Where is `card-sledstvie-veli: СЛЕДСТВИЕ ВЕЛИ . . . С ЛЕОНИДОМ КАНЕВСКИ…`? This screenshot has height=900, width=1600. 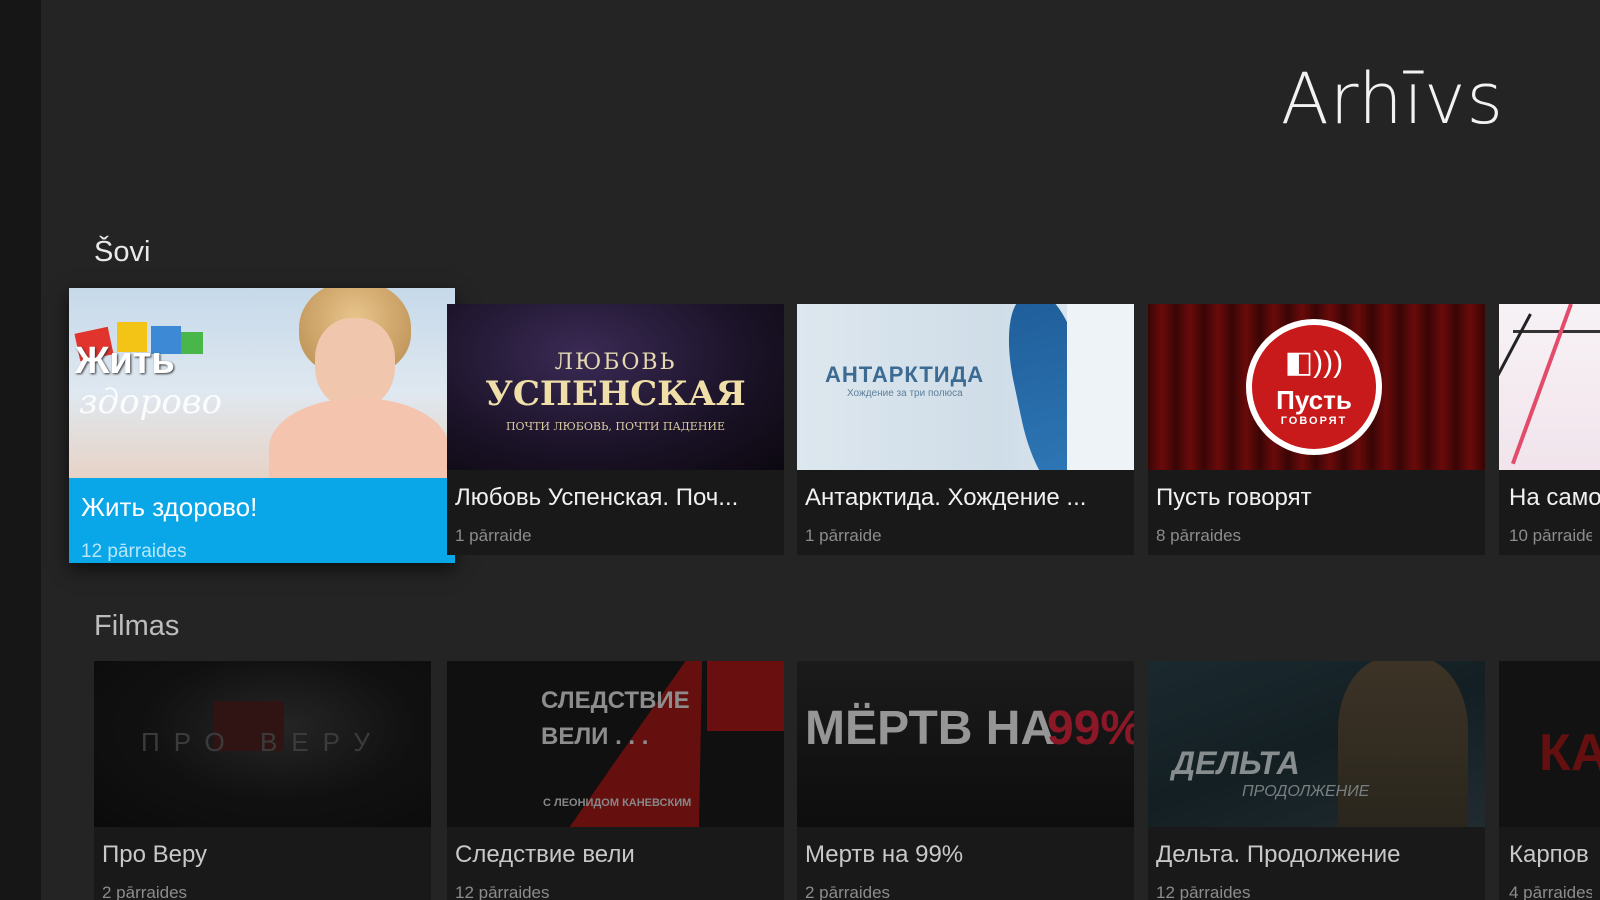 card-sledstvie-veli: СЛЕДСТВИЕ ВЕЛИ . . . С ЛЕОНИДОМ КАНЕВСКИ… is located at coordinates (615, 780).